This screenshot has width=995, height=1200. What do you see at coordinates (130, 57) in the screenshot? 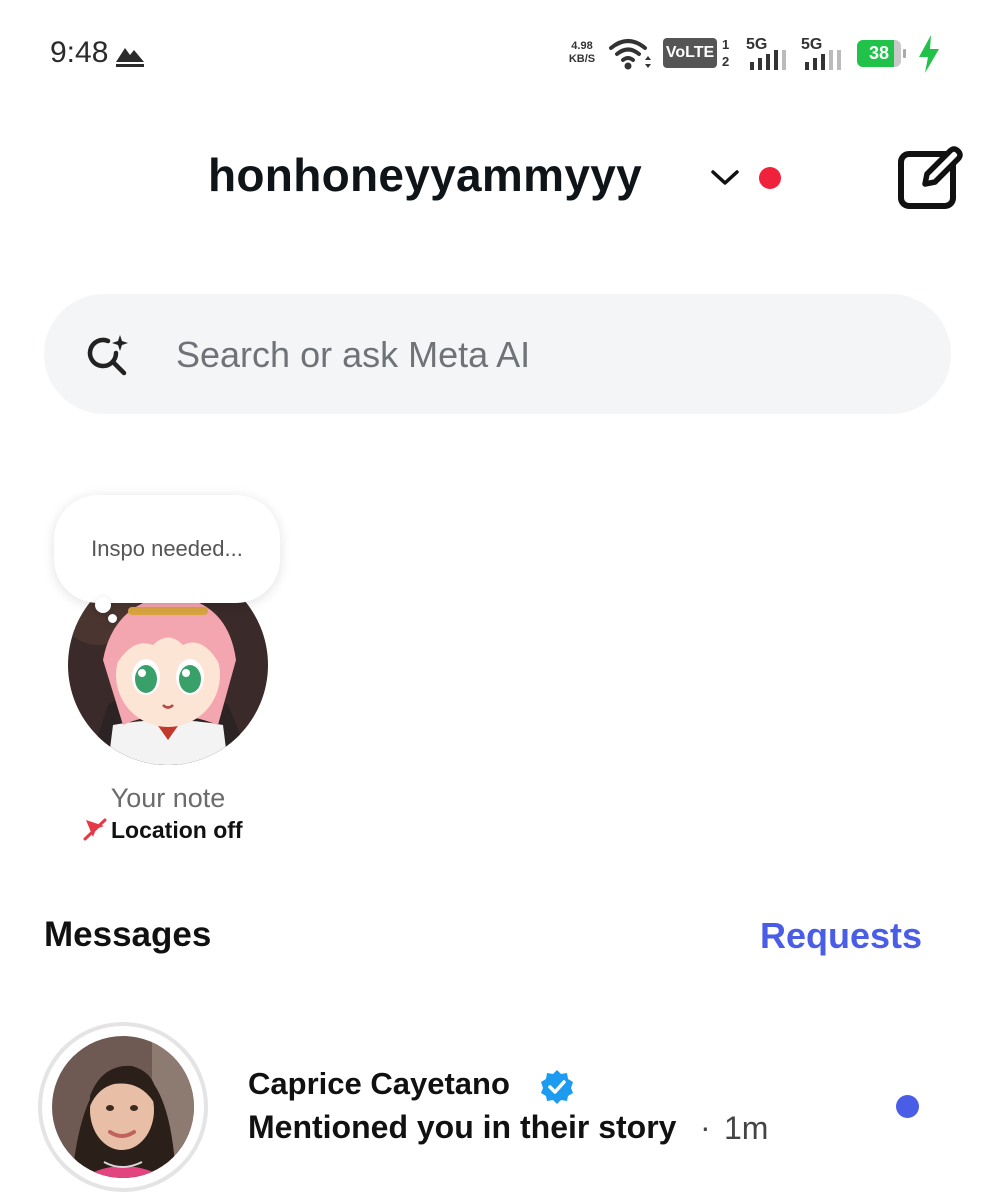
I see `mountain-icon` at bounding box center [130, 57].